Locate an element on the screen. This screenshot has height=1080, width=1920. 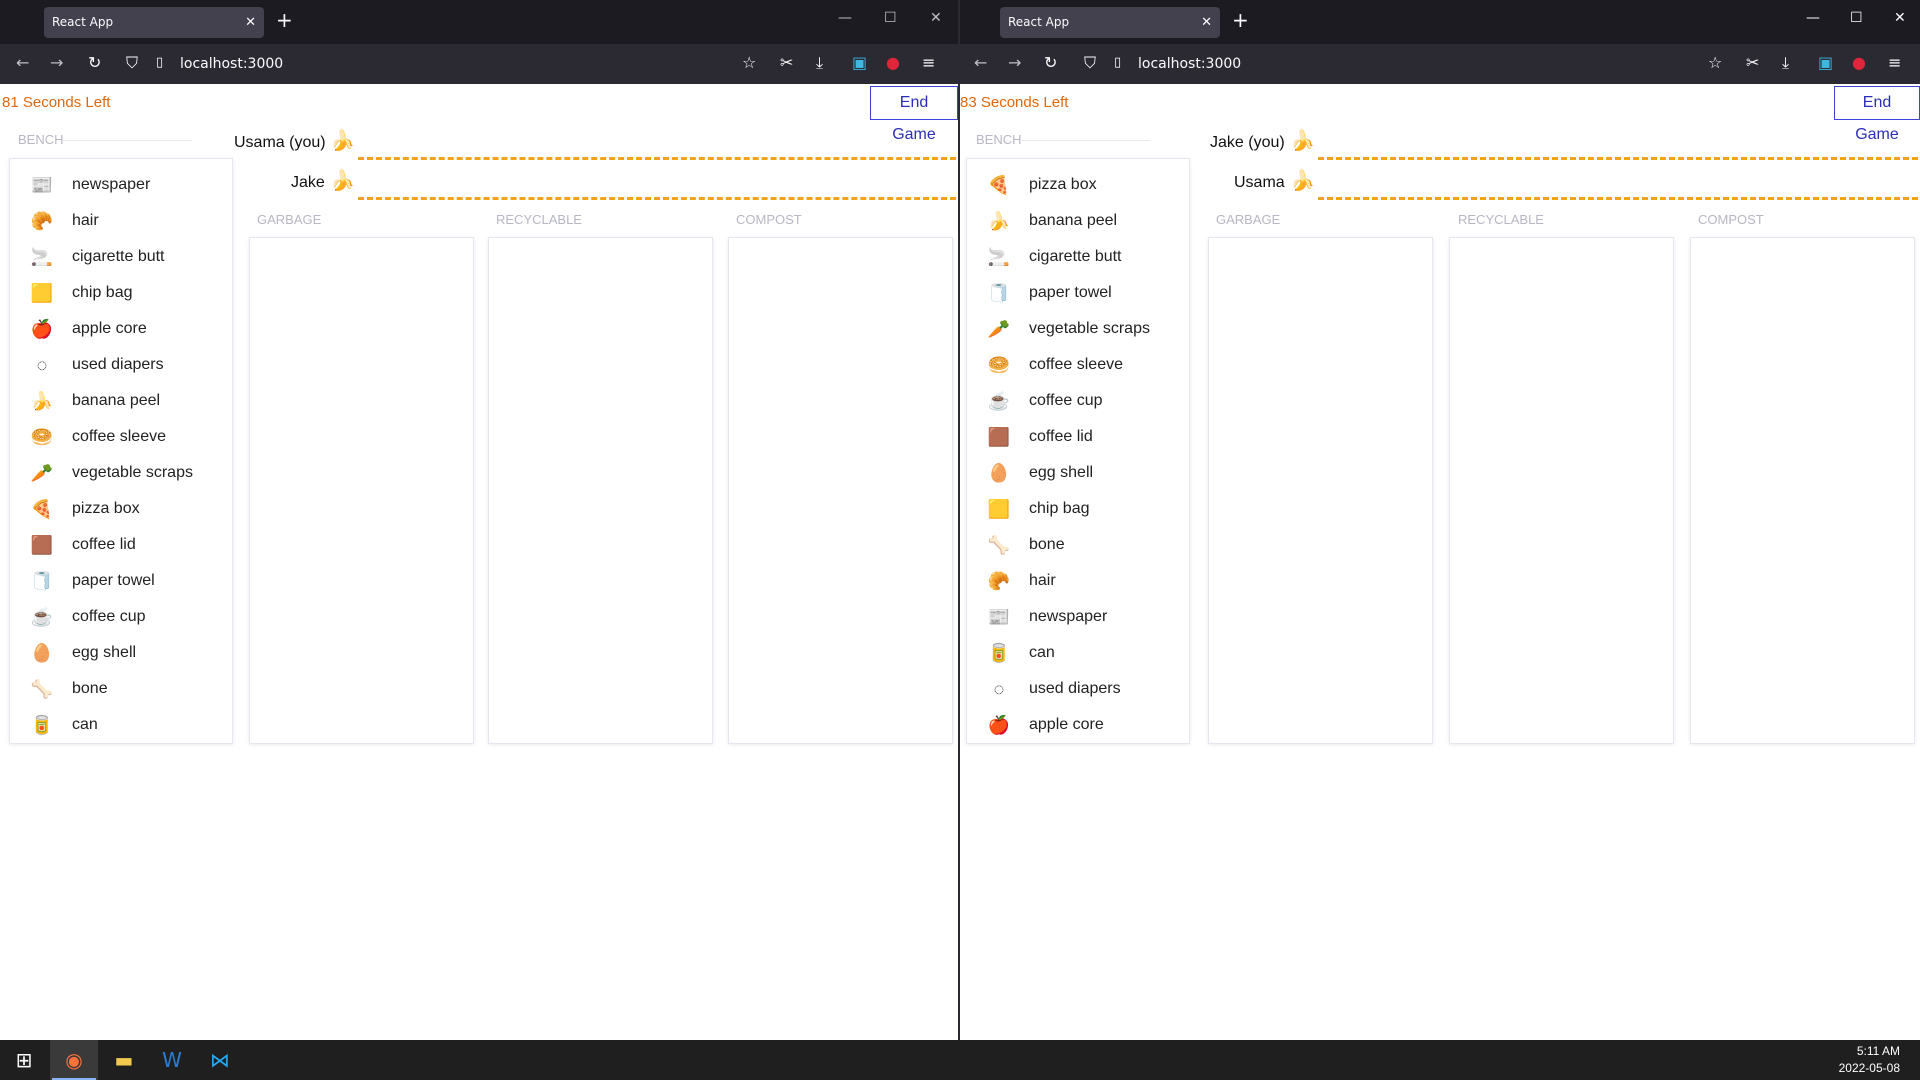
start-icon: ⊞ is located at coordinates (24, 1060).